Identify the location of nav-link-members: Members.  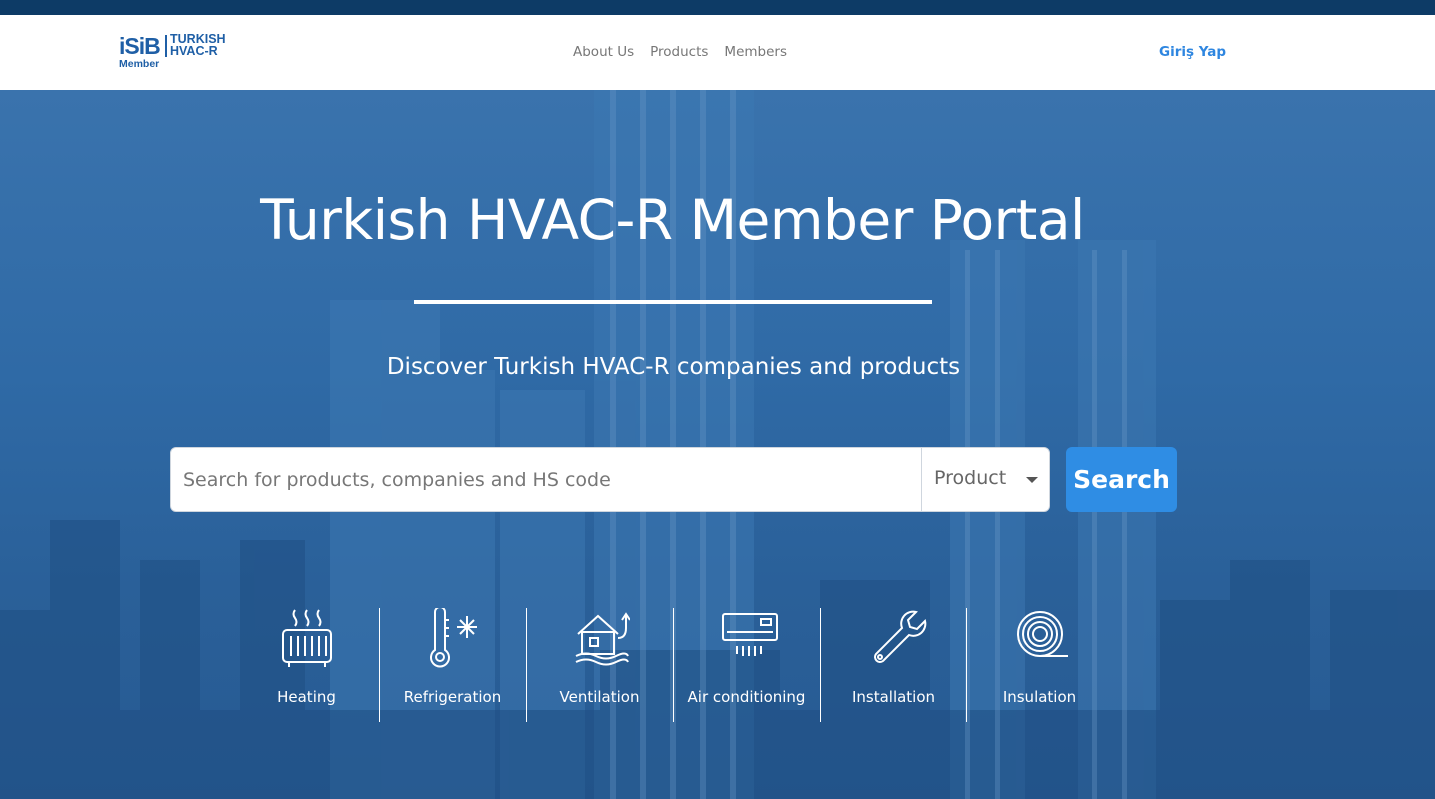
(755, 52).